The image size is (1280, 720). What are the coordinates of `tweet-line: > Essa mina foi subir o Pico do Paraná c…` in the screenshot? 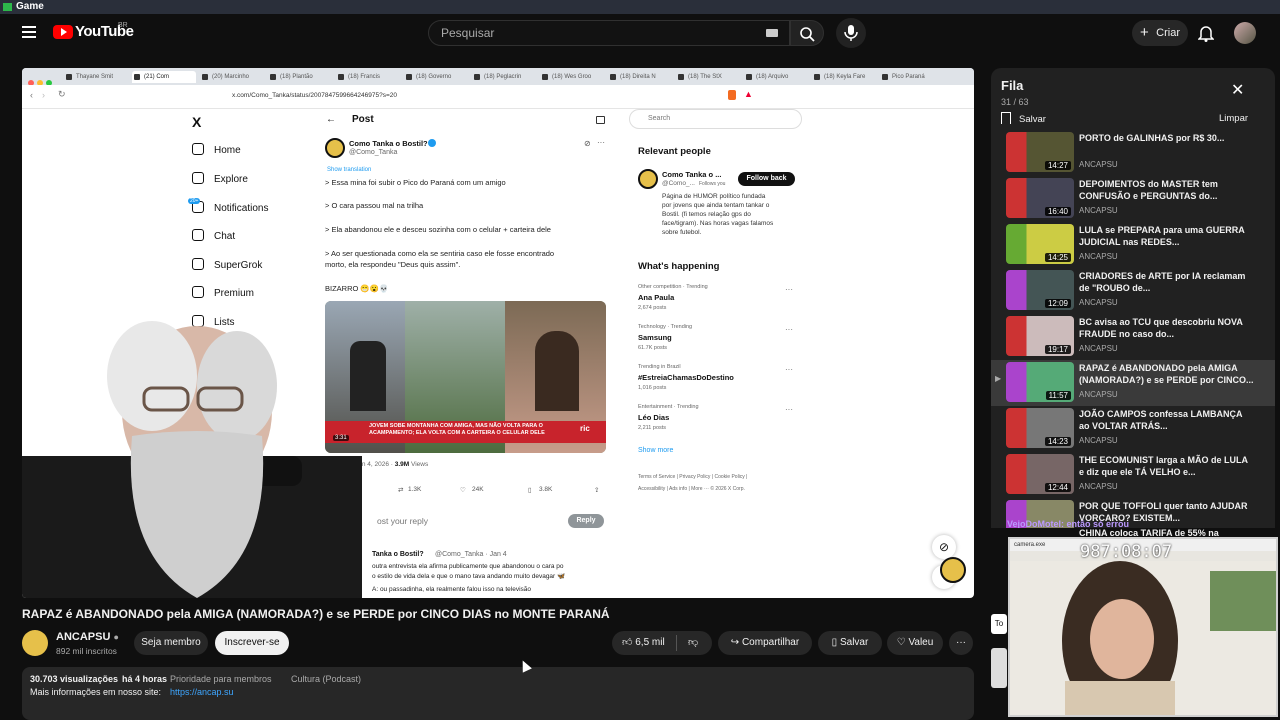 It's located at (415, 182).